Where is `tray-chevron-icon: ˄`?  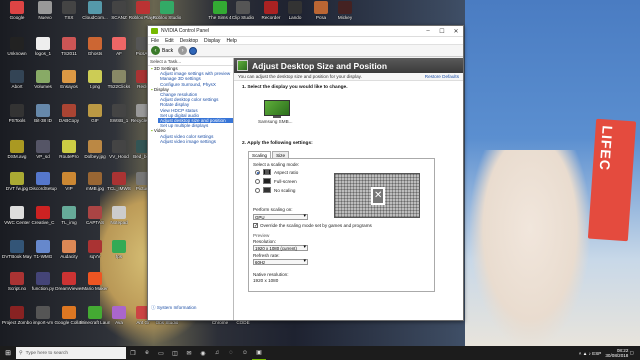
tray-chevron-icon: ˄ is located at coordinates (580, 353).